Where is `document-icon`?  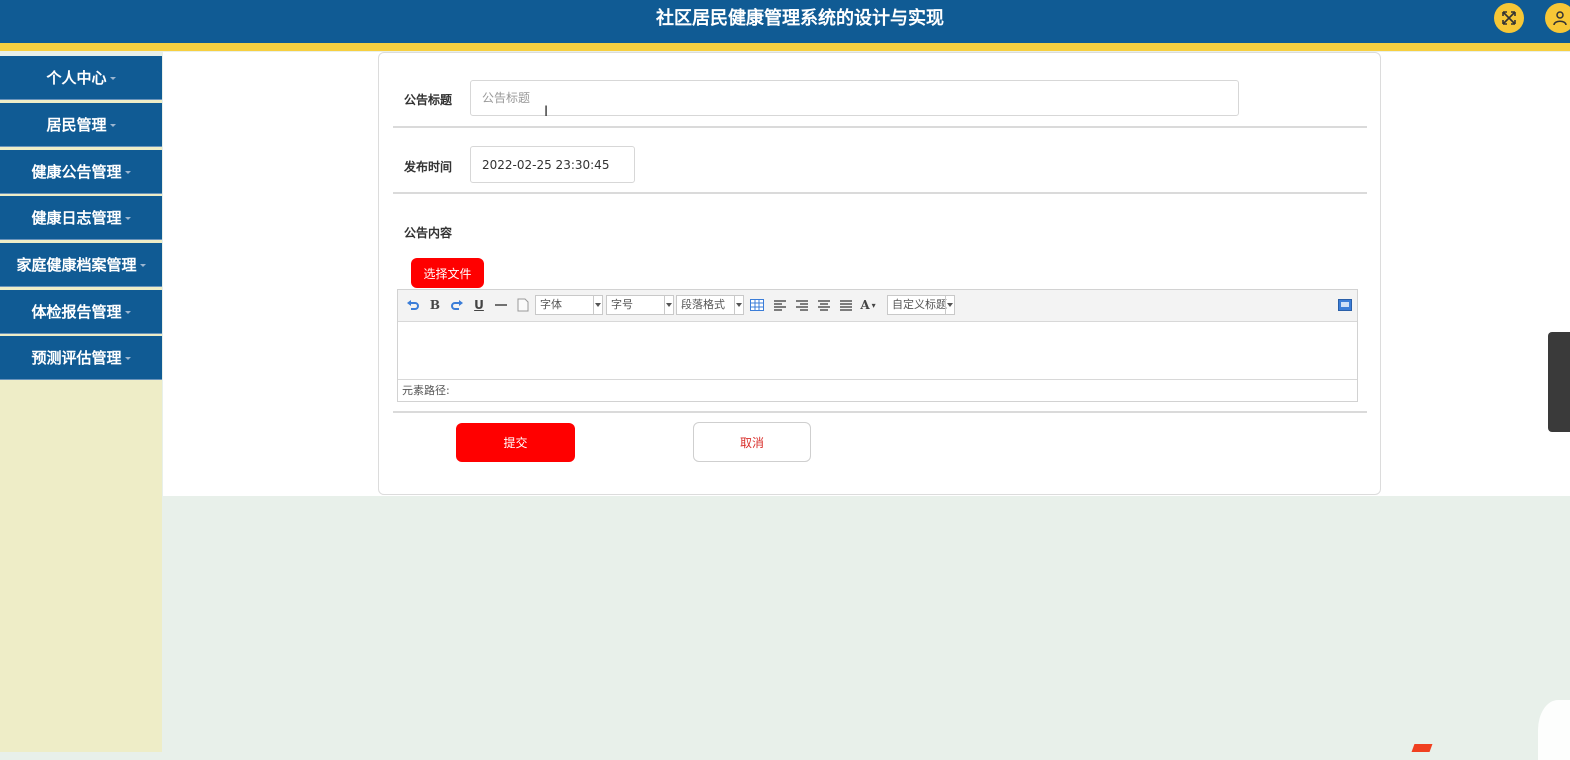 document-icon is located at coordinates (523, 305).